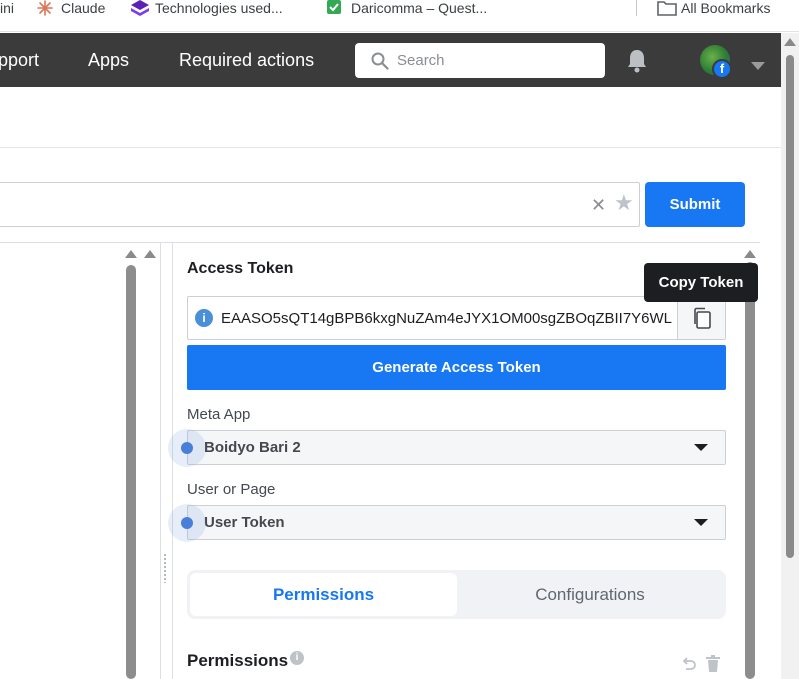  I want to click on permissions-heading: Permissions, so click(238, 660).